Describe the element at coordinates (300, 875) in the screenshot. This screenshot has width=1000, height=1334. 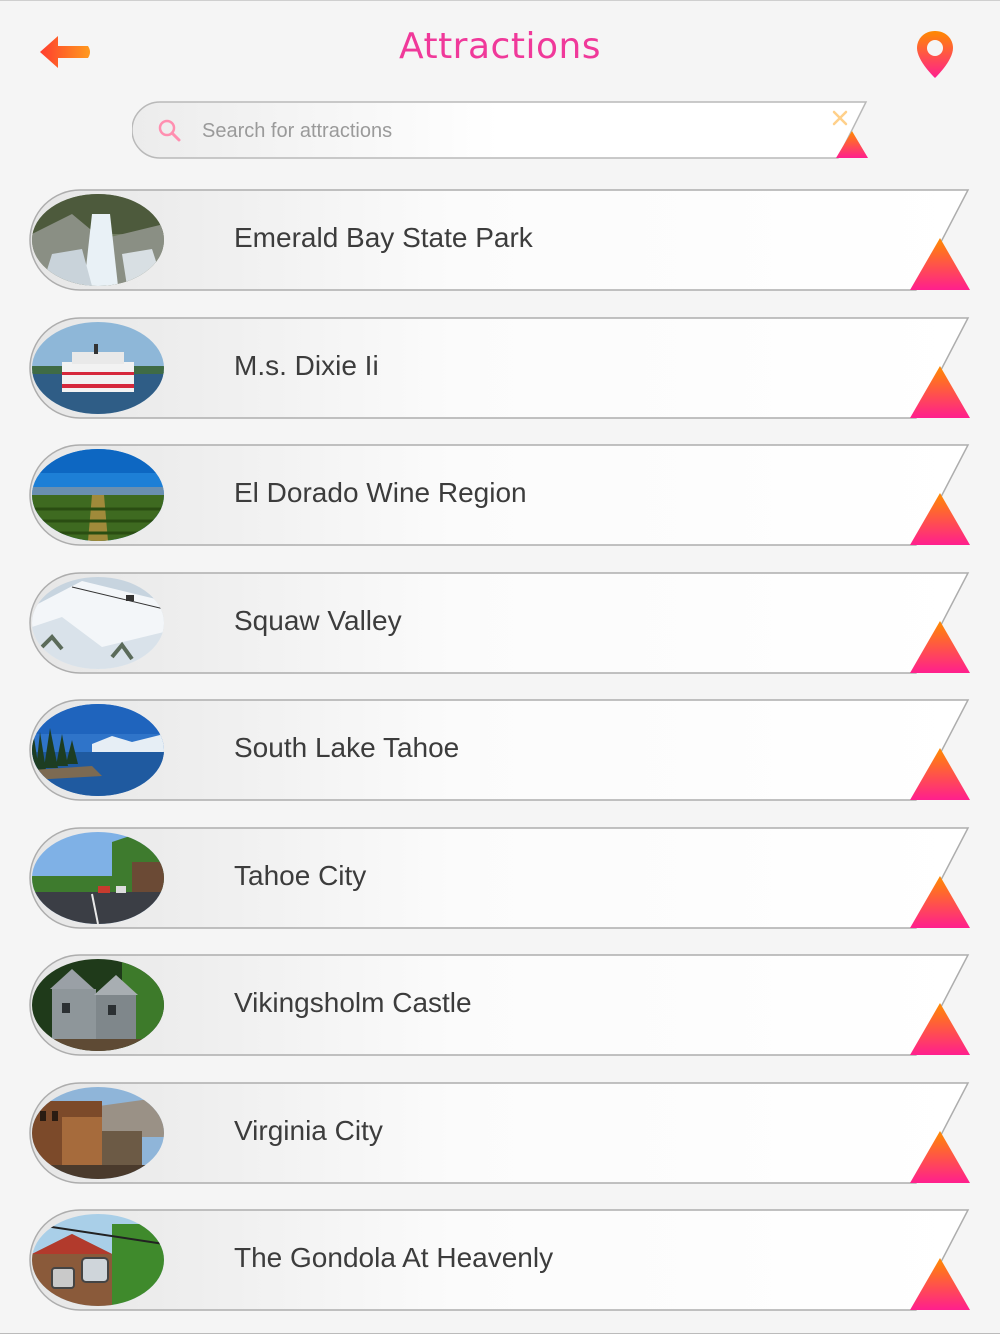
I see `attraction-name: Tahoe City` at that location.